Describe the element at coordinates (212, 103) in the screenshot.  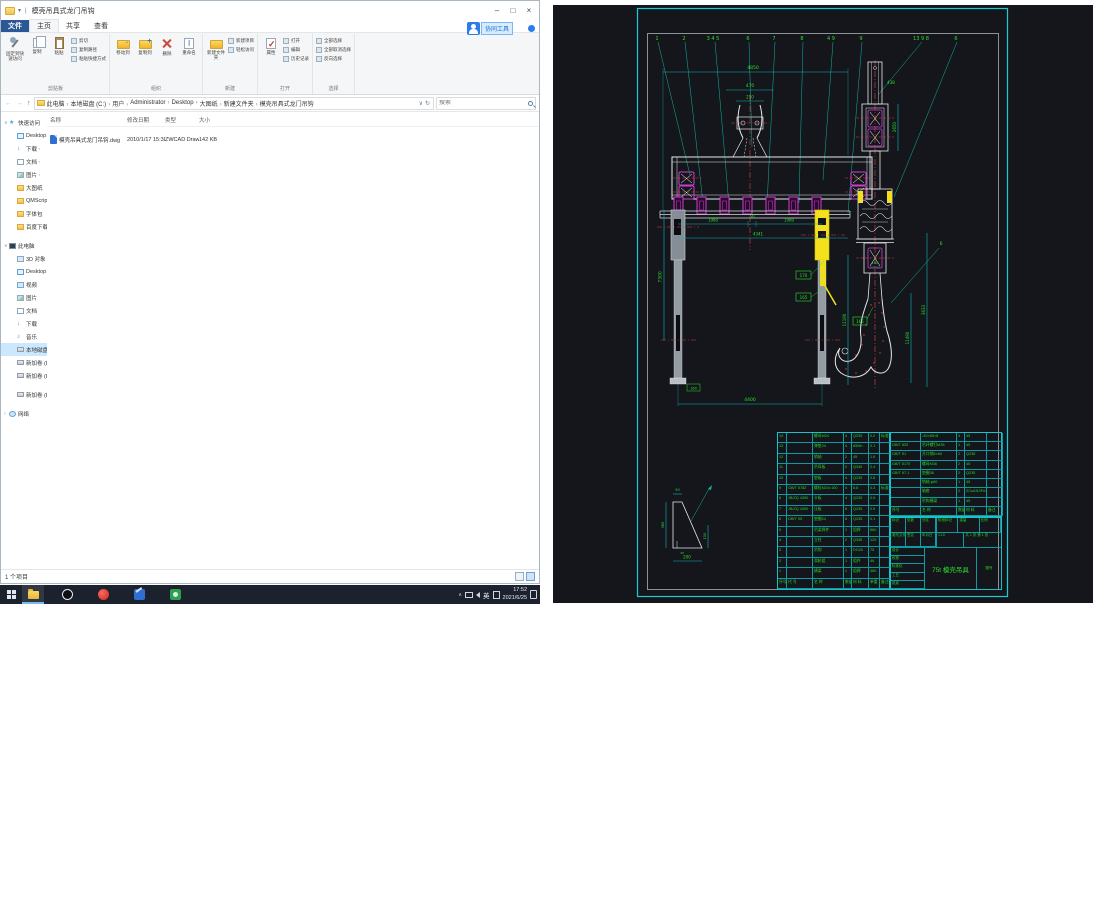
I see `breadcrumb-segment: 大图纸 ›` at that location.